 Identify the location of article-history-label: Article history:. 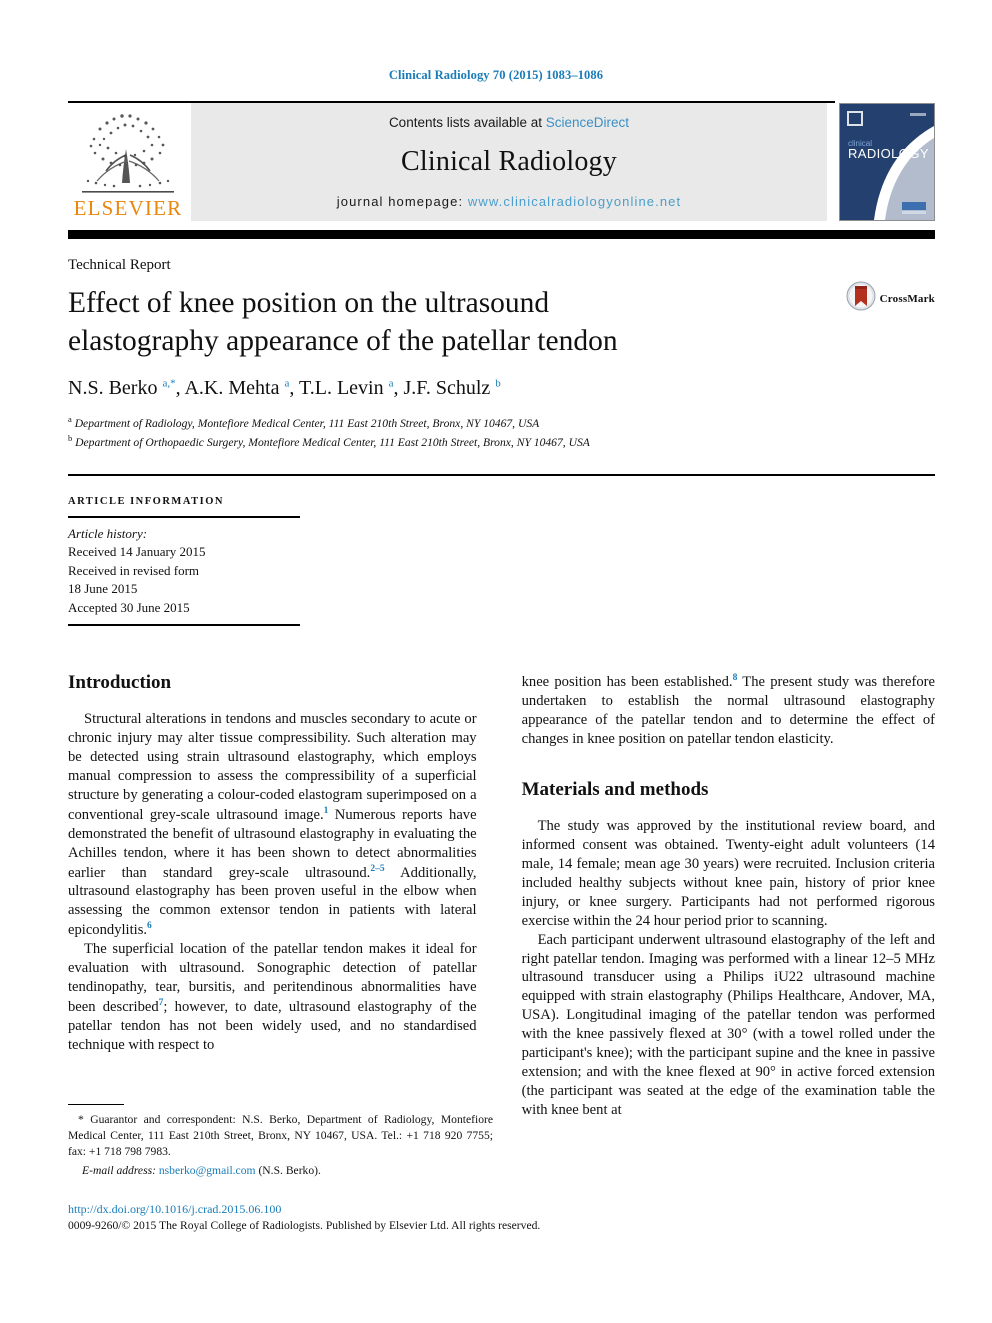
(108, 533).